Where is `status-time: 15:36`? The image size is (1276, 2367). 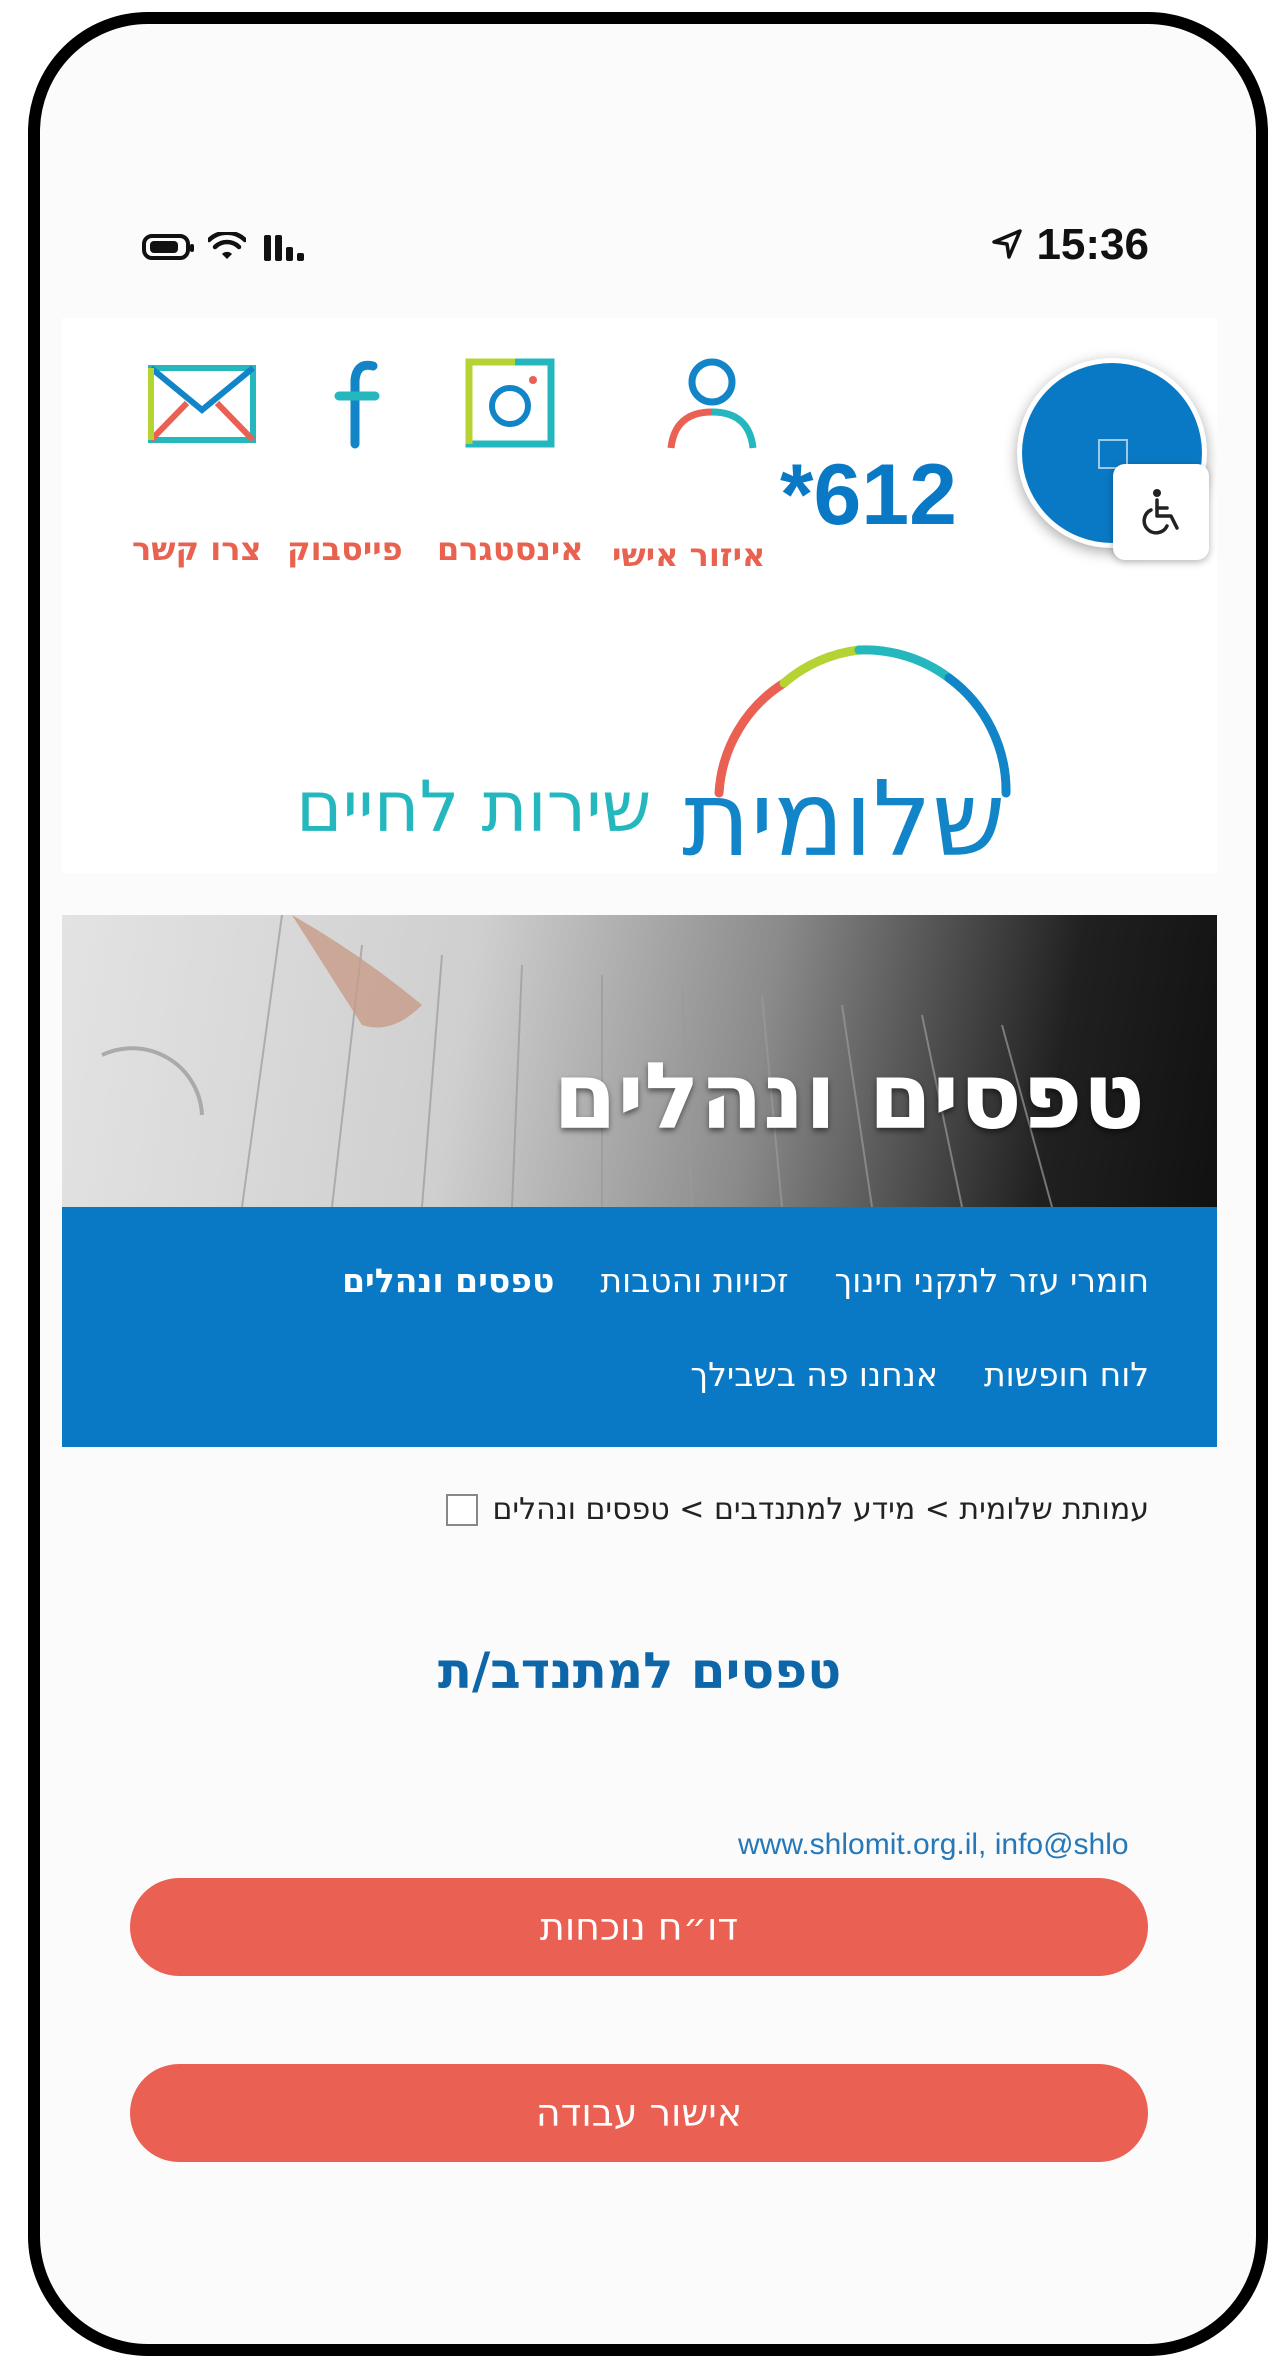
status-time: 15:36 is located at coordinates (1069, 245).